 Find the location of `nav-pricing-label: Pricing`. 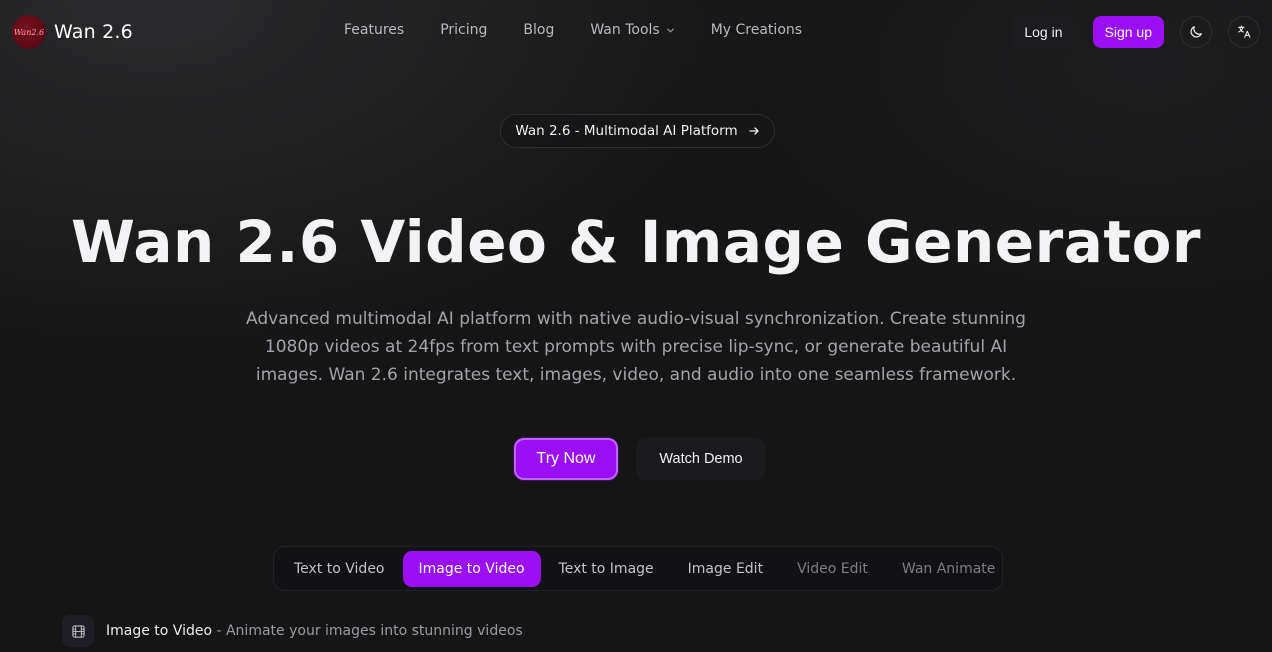

nav-pricing-label: Pricing is located at coordinates (464, 30).